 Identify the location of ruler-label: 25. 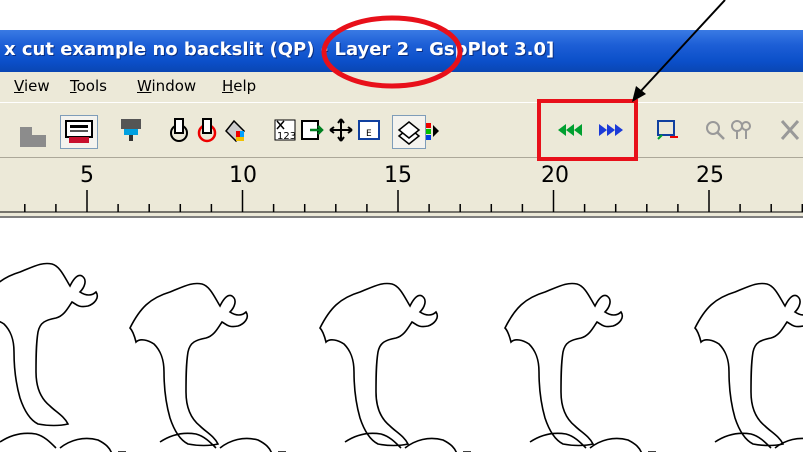
(710, 175).